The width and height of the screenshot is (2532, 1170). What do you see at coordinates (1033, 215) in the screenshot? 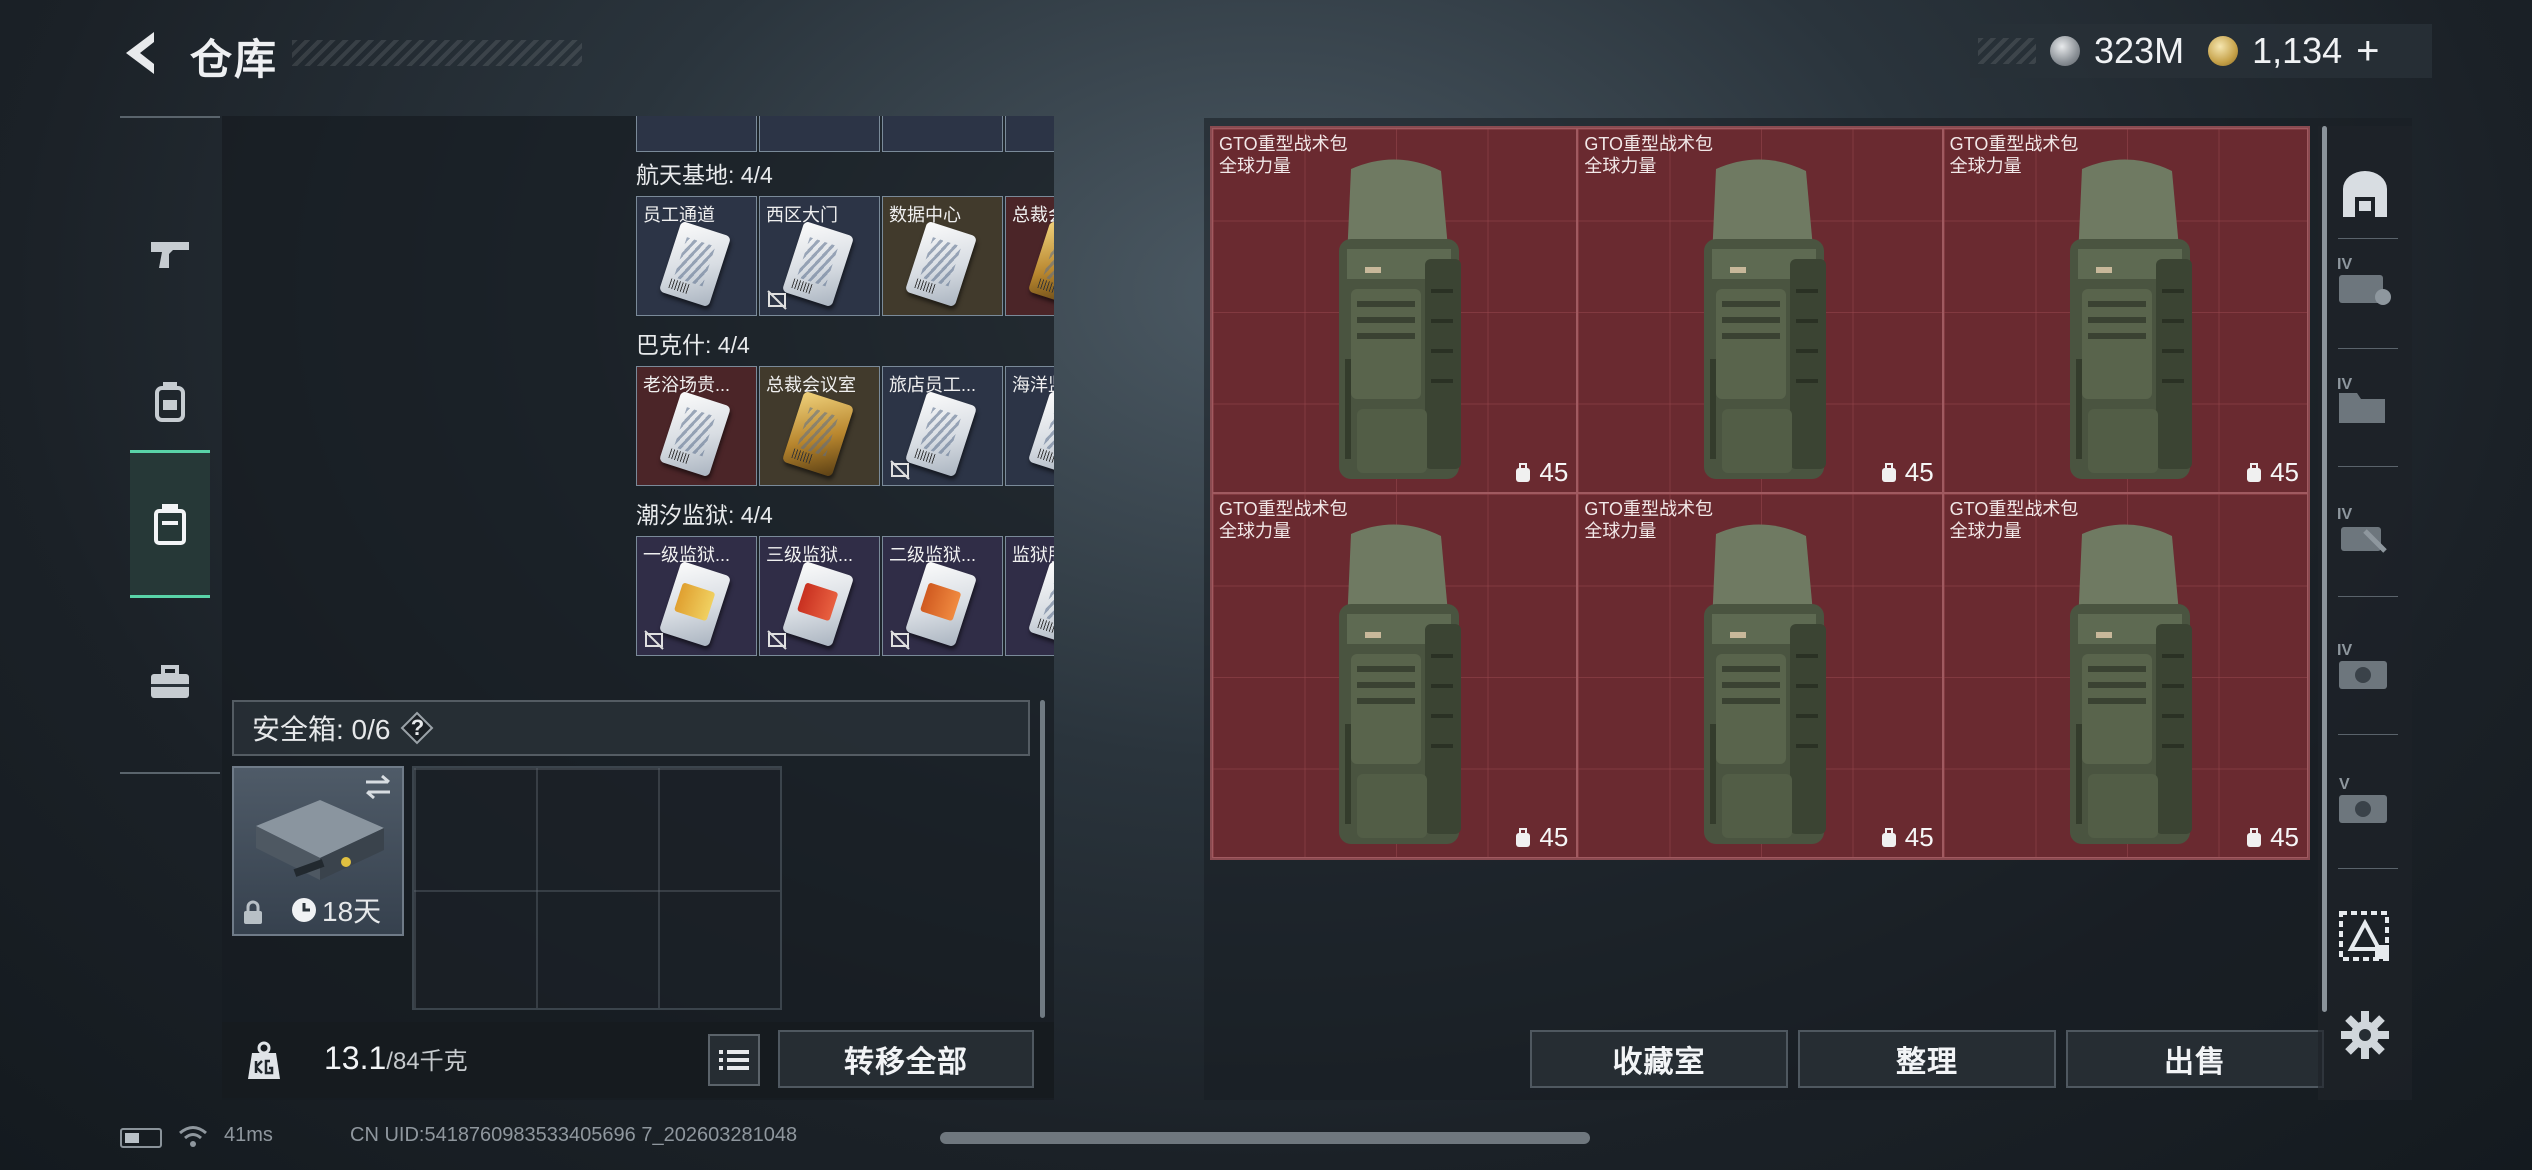
I see `keycard-name: 总裁会客厅` at bounding box center [1033, 215].